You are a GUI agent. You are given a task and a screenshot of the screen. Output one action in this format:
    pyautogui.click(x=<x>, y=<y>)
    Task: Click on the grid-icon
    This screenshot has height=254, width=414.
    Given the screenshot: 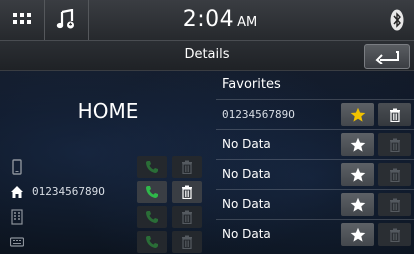 What is the action you would take?
    pyautogui.click(x=22, y=18)
    